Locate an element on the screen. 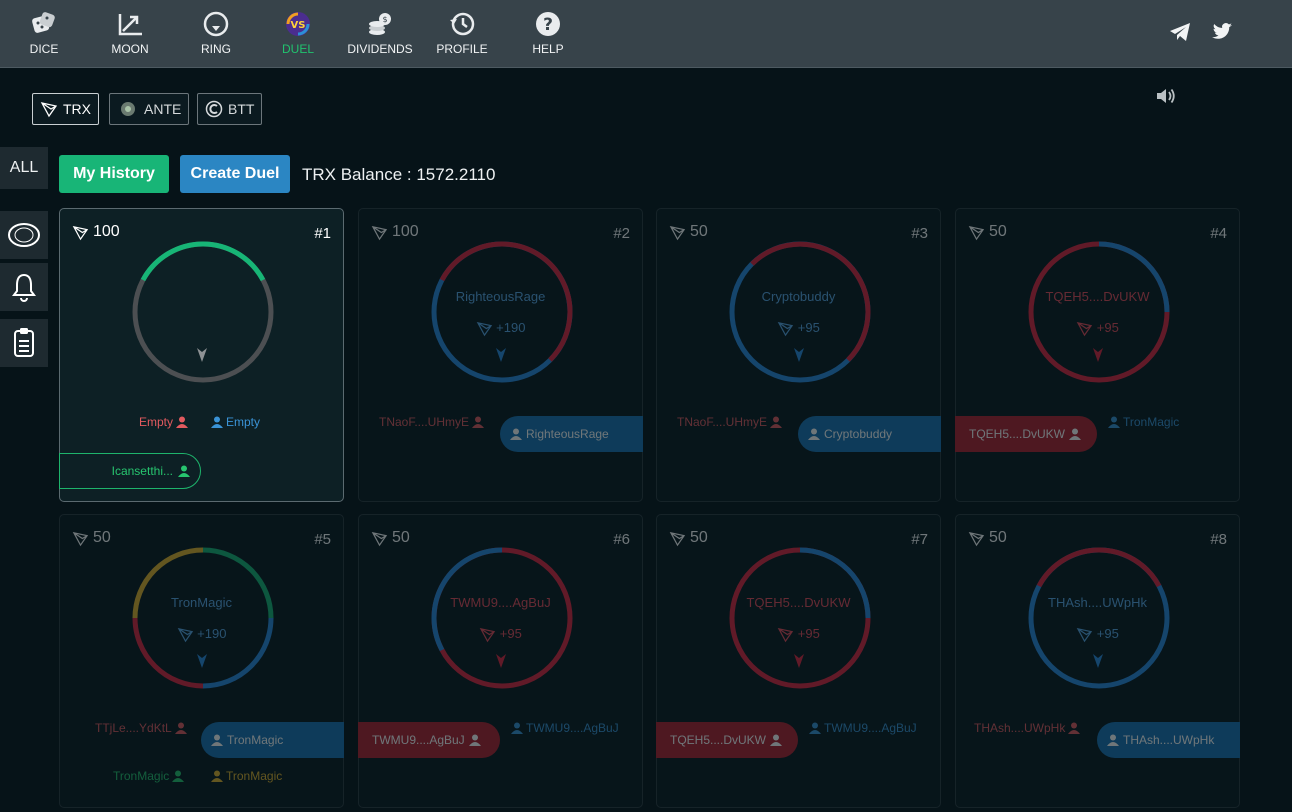  winner-name: Cryptobuddy is located at coordinates (798, 296).